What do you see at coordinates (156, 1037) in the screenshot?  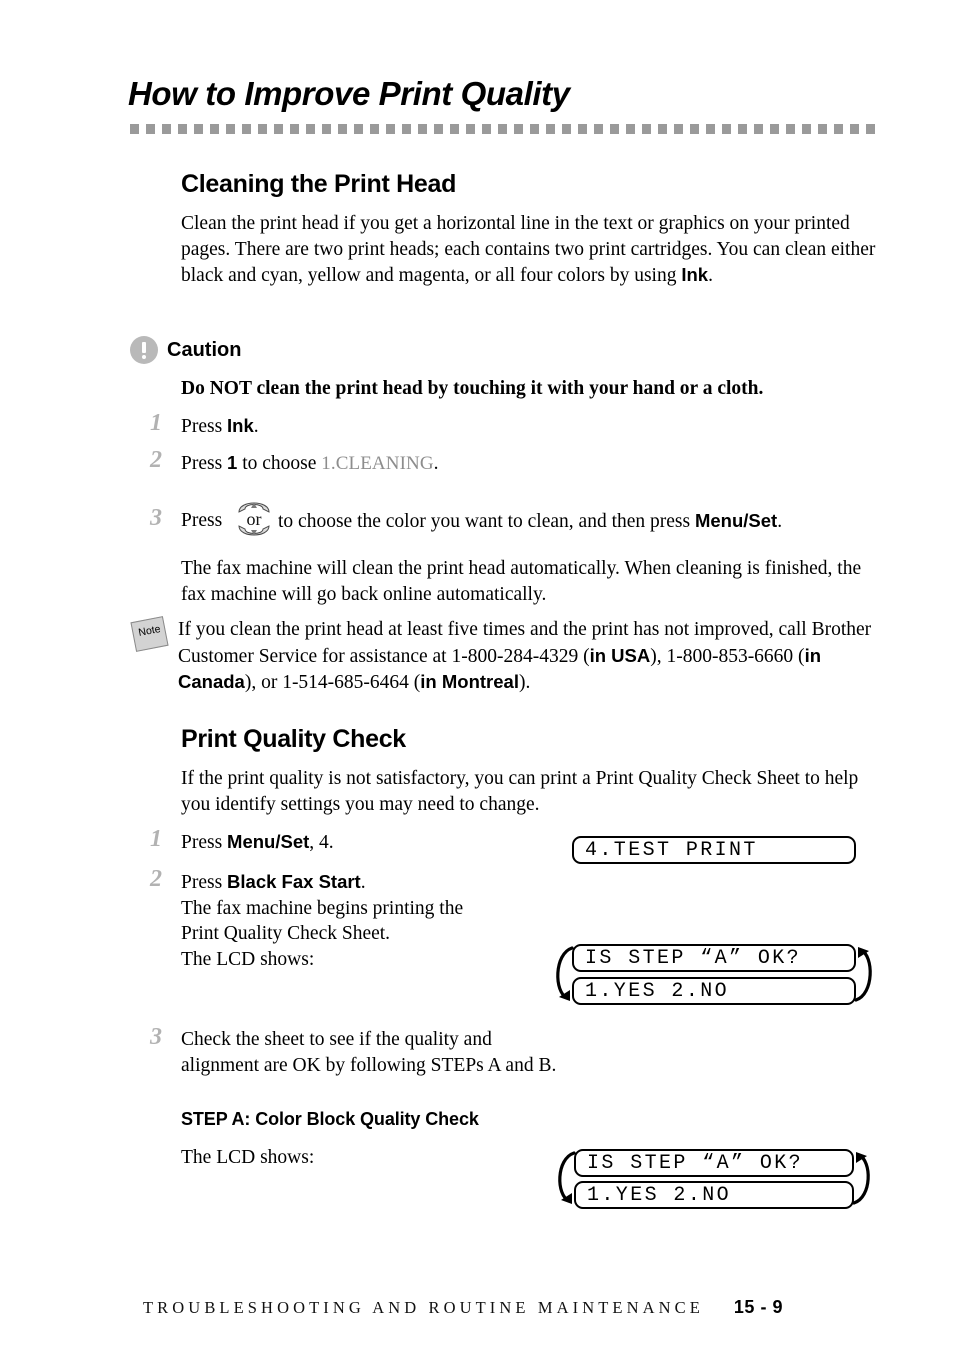 I see `step-number-qc-3: 3` at bounding box center [156, 1037].